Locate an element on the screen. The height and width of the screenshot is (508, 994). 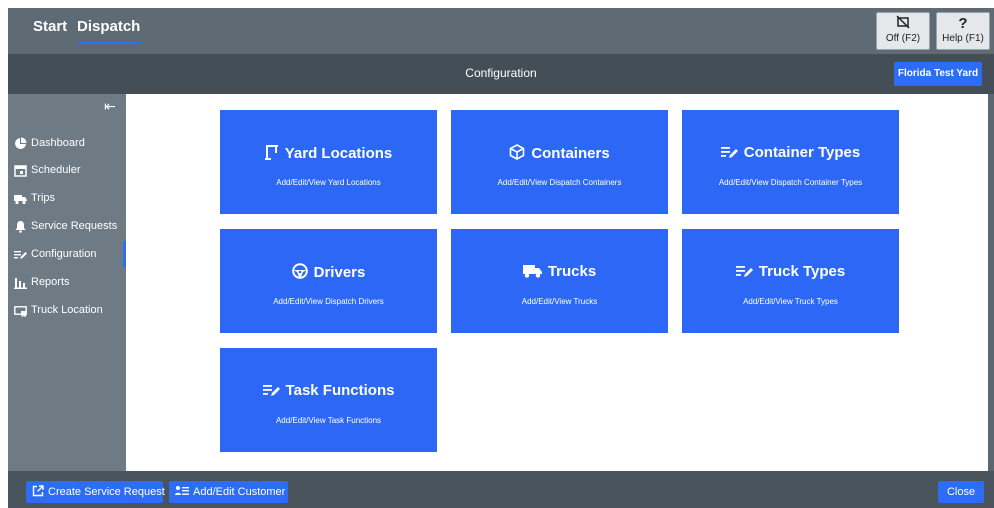
top-bar: Start Dispatch Off (F2) ? Help (F1) is located at coordinates (501, 31).